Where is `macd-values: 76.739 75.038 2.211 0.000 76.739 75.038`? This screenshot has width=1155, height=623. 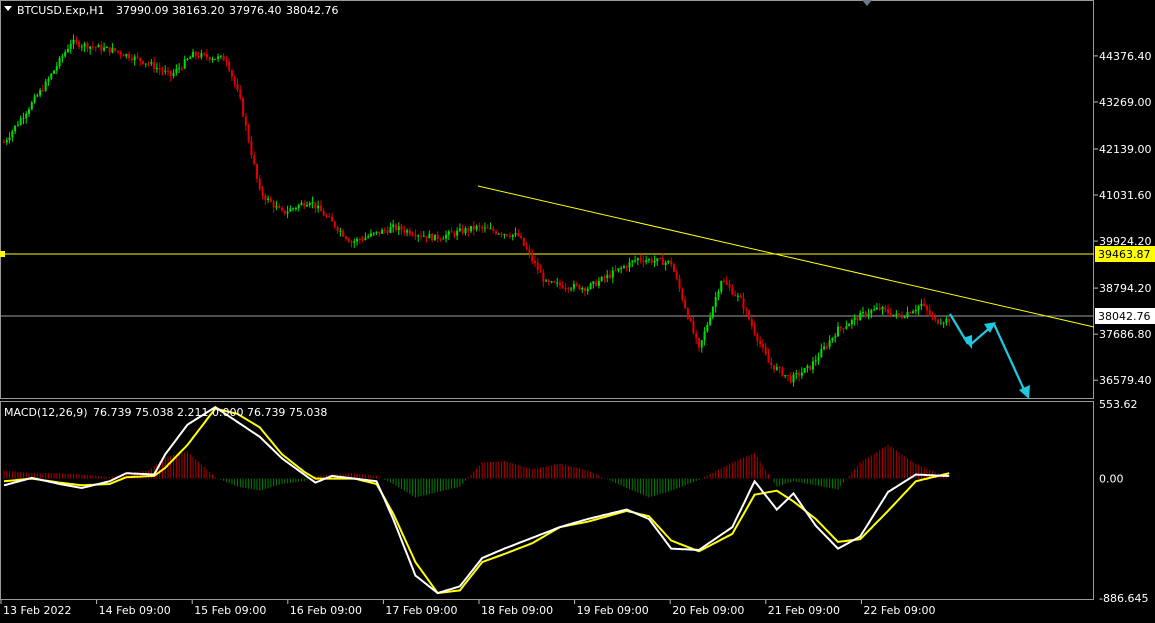
macd-values: 76.739 75.038 2.211 0.000 76.739 75.038 is located at coordinates (210, 412).